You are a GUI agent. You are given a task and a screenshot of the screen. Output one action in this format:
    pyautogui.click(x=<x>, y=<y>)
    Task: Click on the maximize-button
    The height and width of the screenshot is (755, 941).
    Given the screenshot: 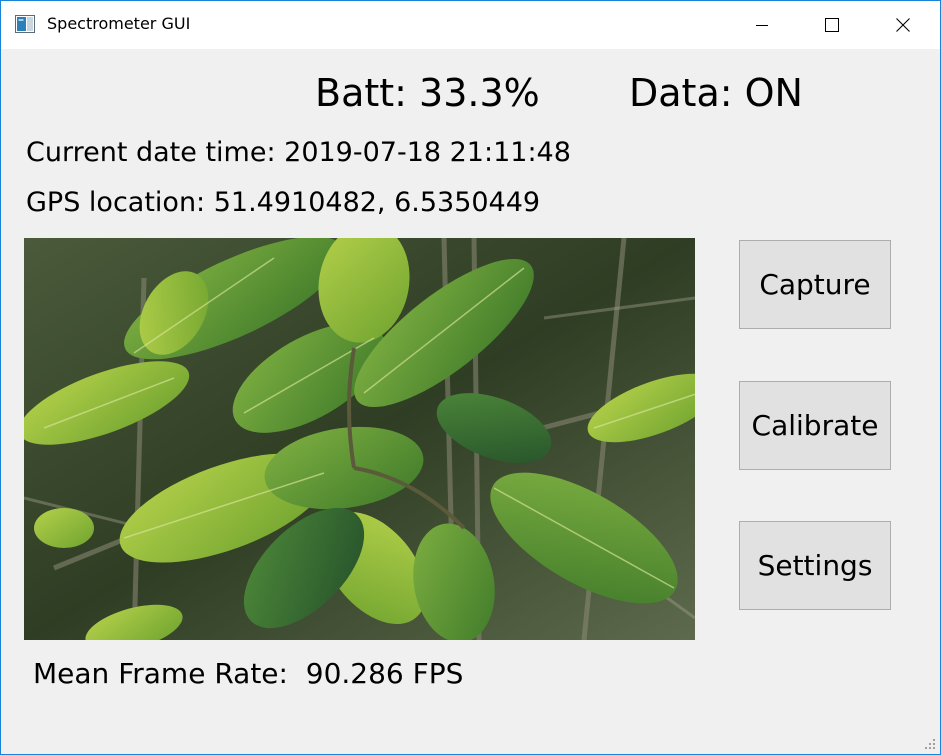 What is the action you would take?
    pyautogui.click(x=832, y=25)
    